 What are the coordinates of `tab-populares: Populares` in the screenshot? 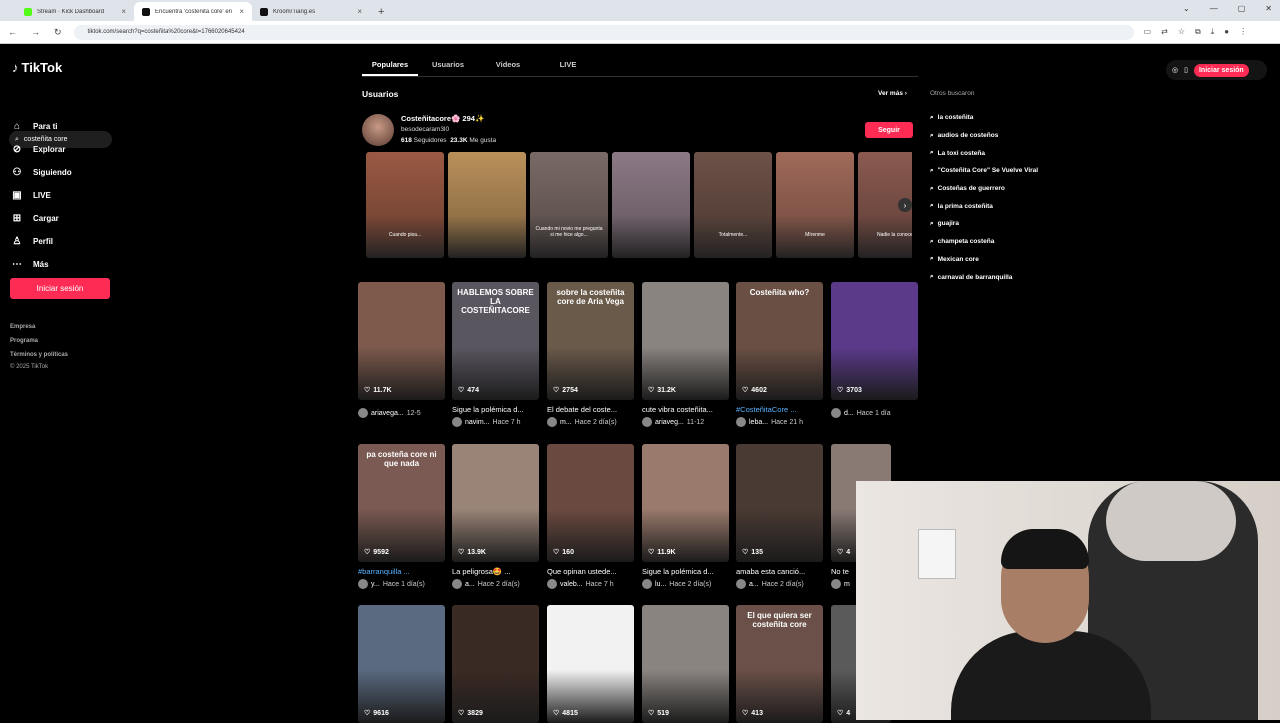 It's located at (390, 68).